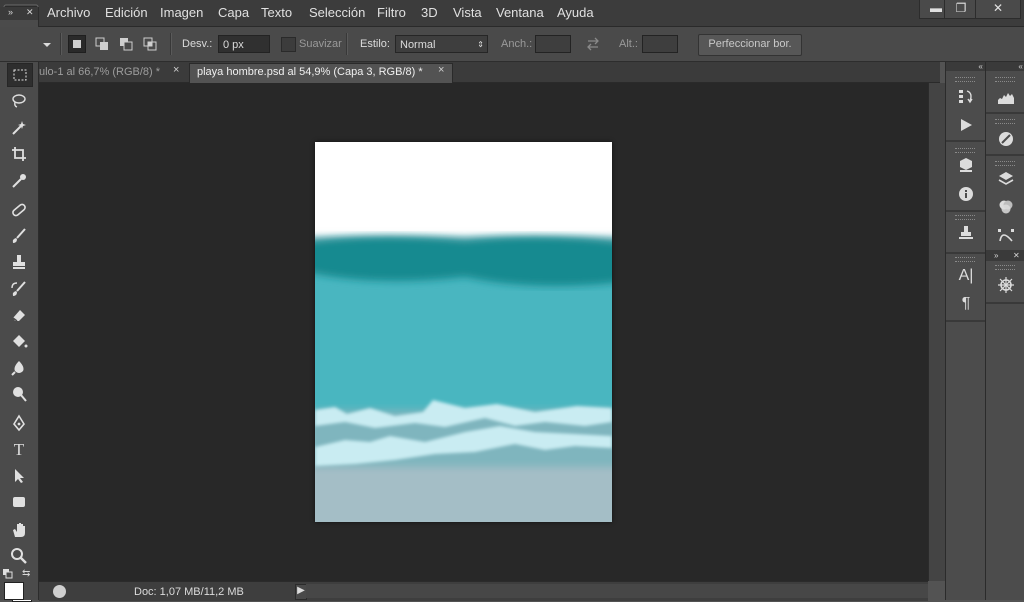 The image size is (1024, 602). Describe the element at coordinates (8, 573) in the screenshot. I see `default-colors-icon` at that location.